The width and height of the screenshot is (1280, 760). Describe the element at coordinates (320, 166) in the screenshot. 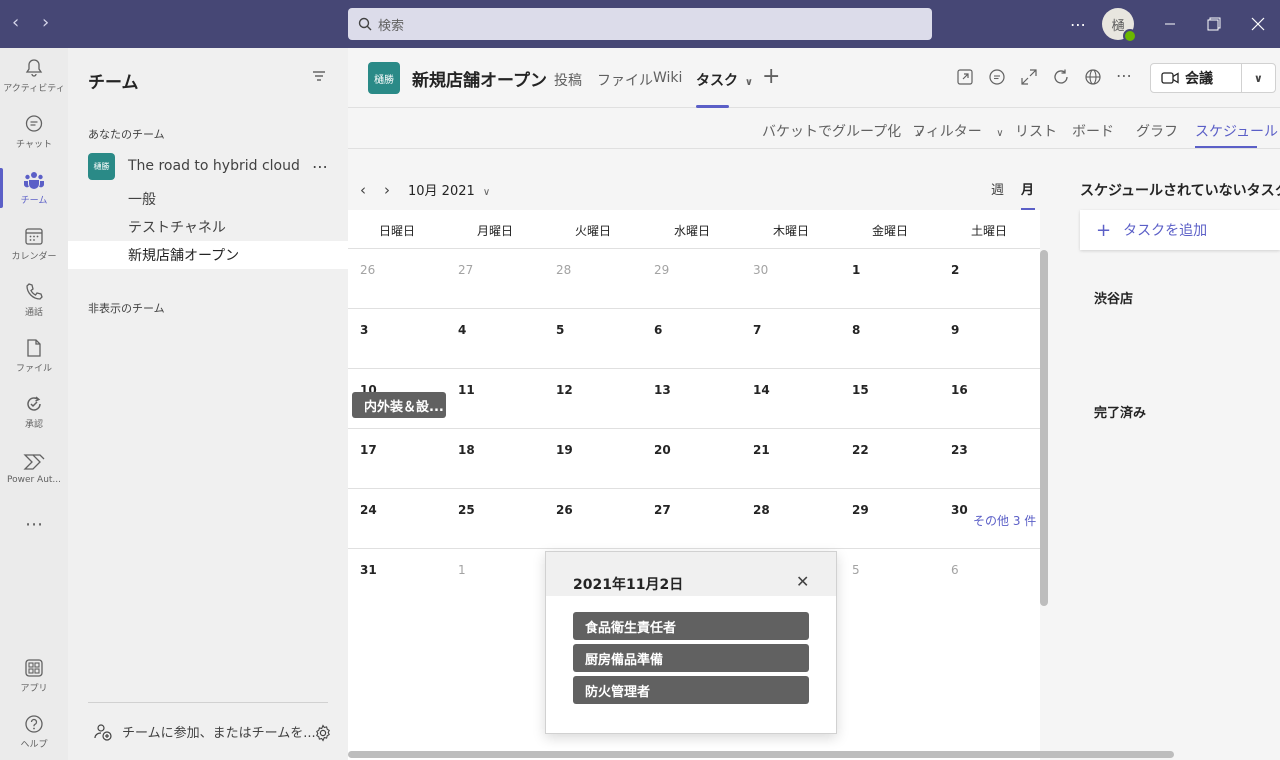

I see `team-more-icon: ⋯` at that location.